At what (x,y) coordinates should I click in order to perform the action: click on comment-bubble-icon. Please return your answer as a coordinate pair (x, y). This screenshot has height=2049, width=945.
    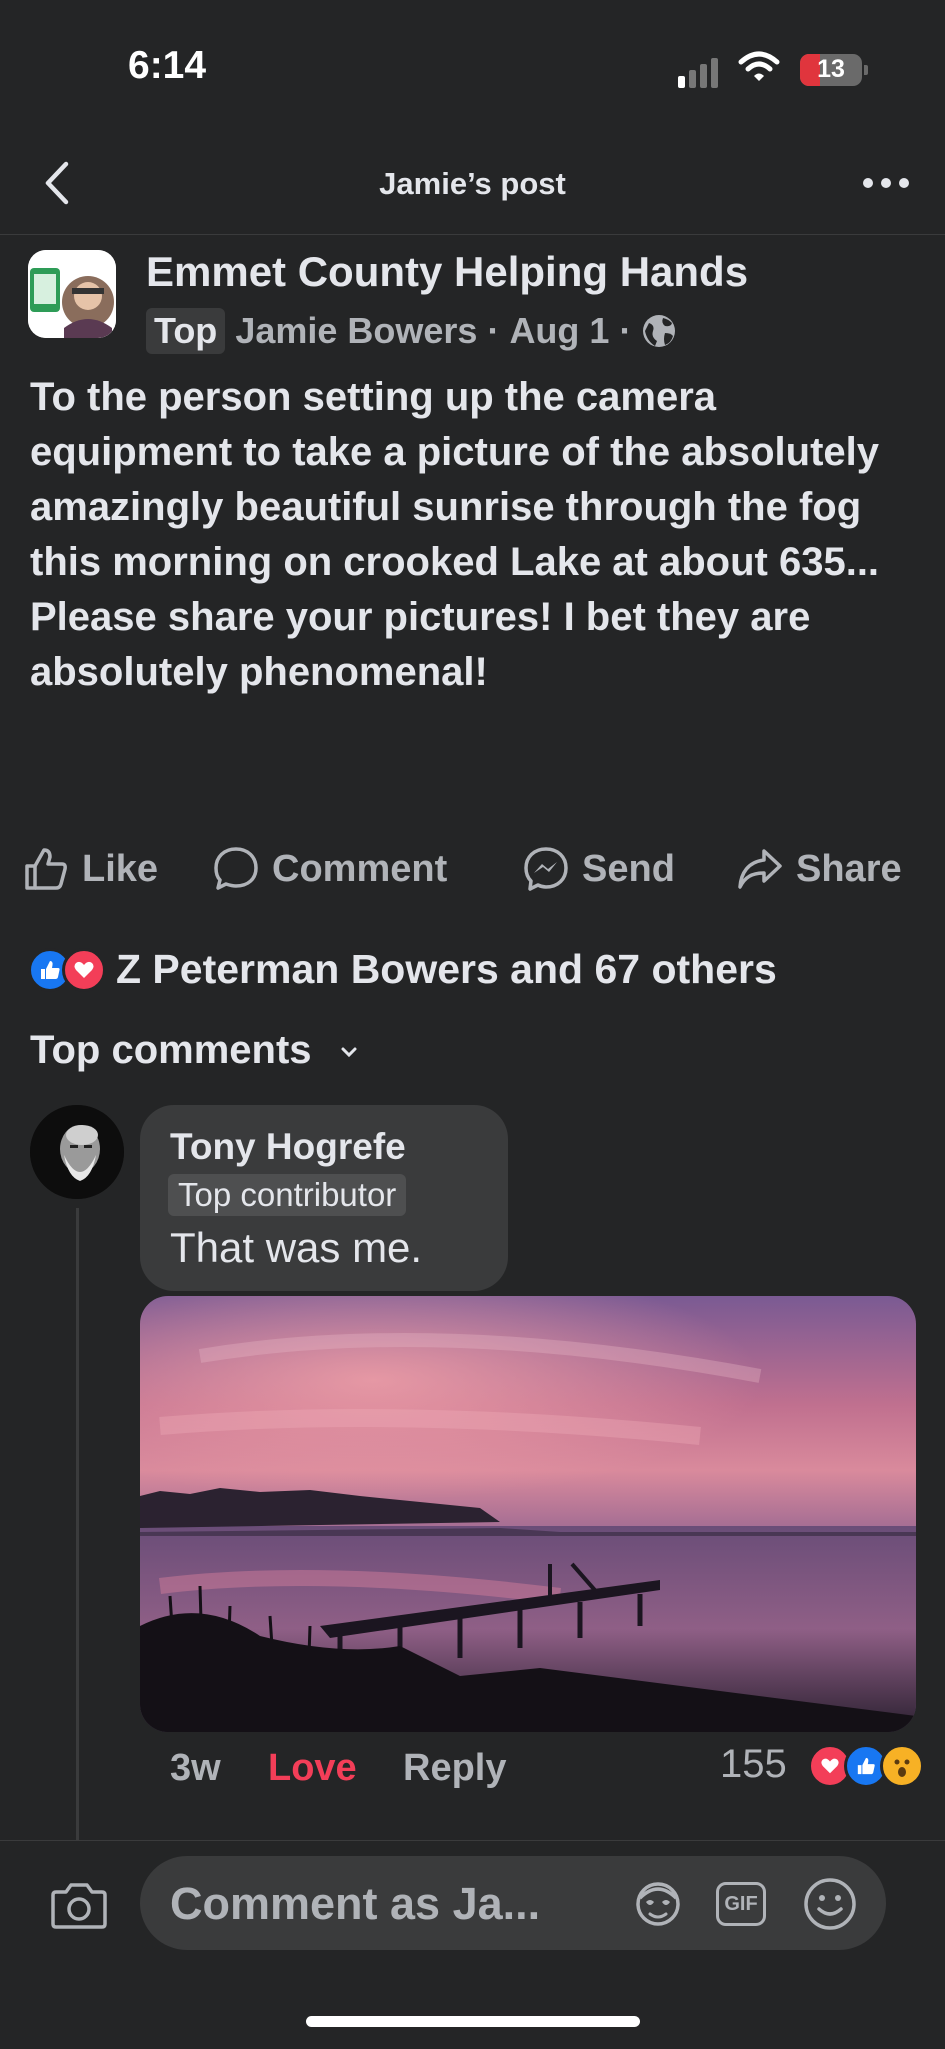
    Looking at the image, I should click on (236, 868).